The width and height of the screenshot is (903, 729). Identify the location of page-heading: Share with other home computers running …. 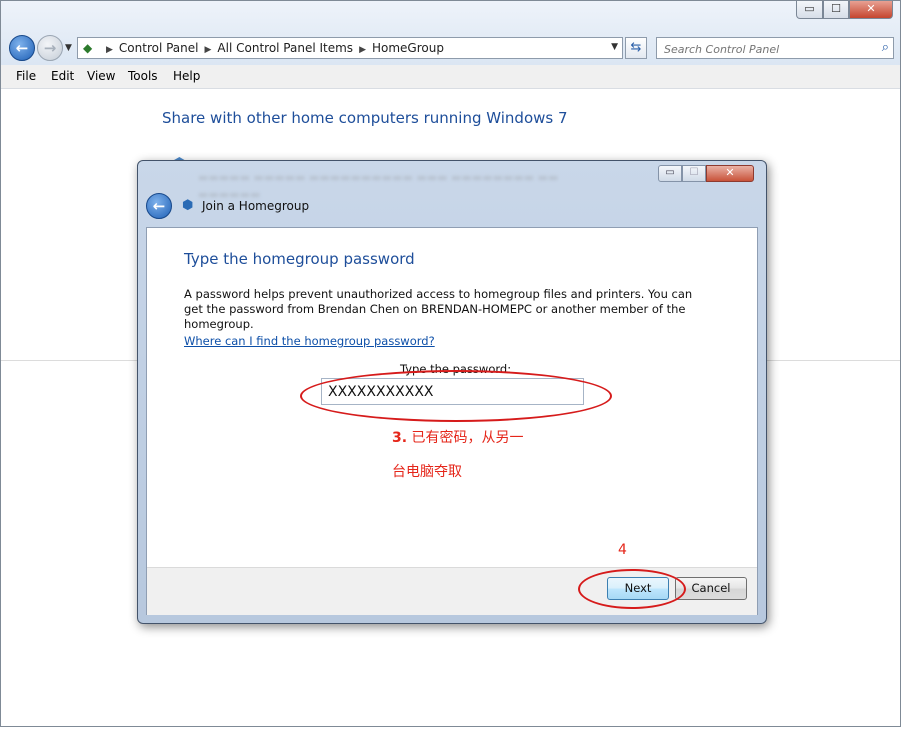
(365, 118).